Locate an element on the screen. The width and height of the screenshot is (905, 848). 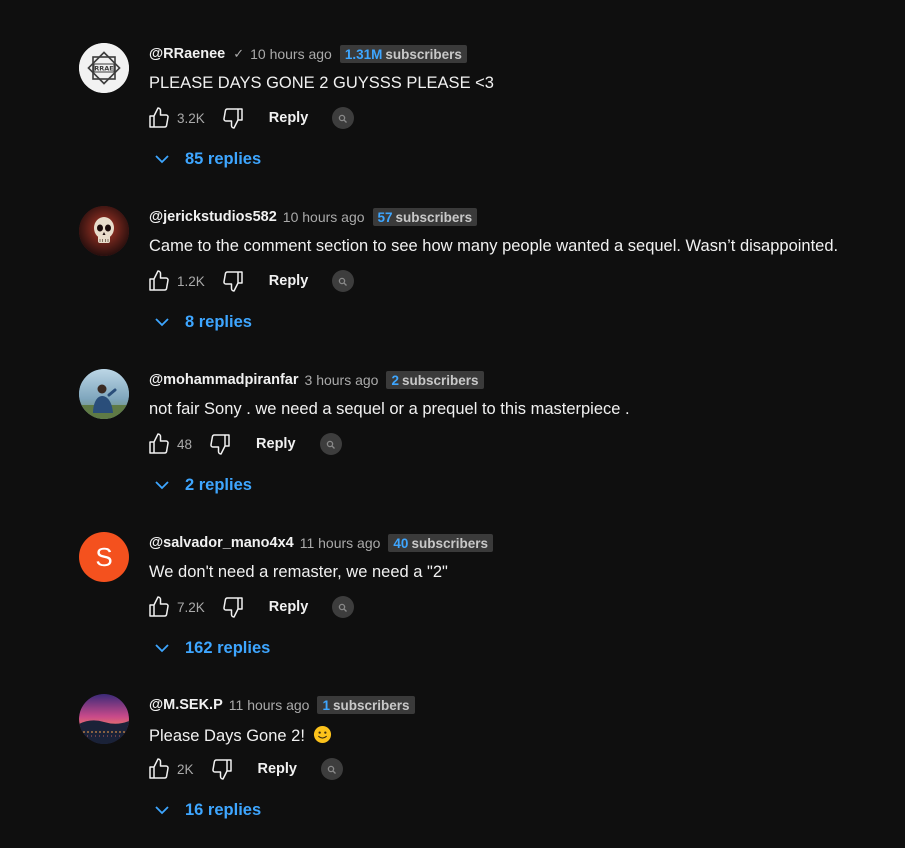
like-count: 1.2K is located at coordinates (191, 281).